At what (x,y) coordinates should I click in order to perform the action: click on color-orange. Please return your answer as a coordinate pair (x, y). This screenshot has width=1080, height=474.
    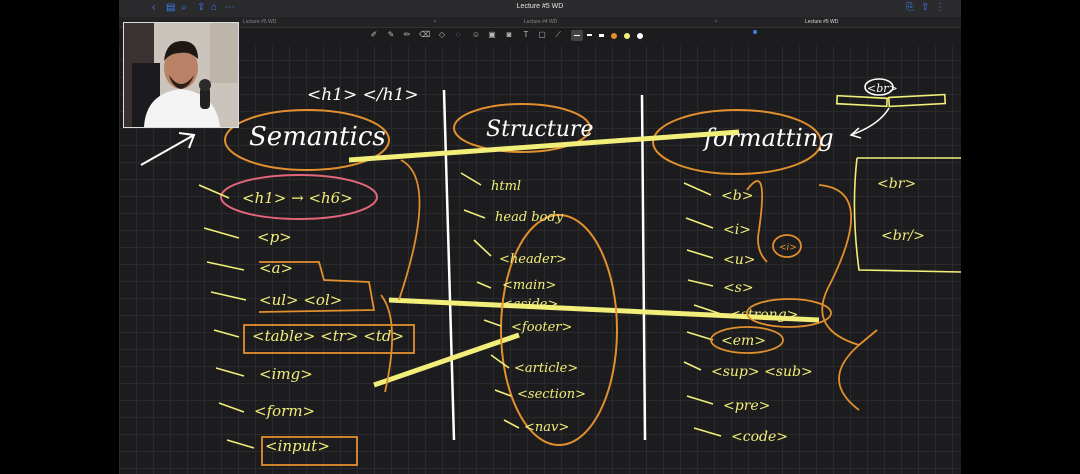
    Looking at the image, I should click on (614, 36).